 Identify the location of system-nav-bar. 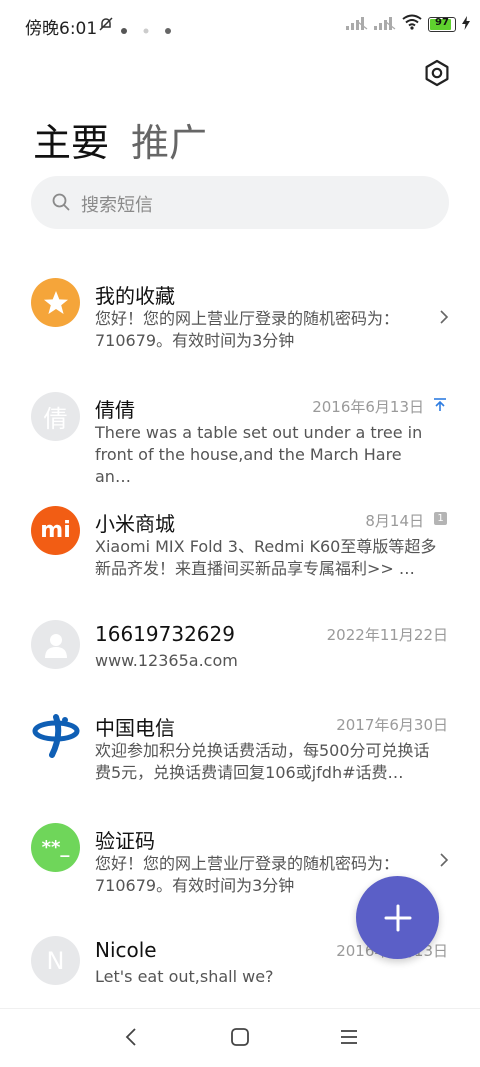
(240, 1037).